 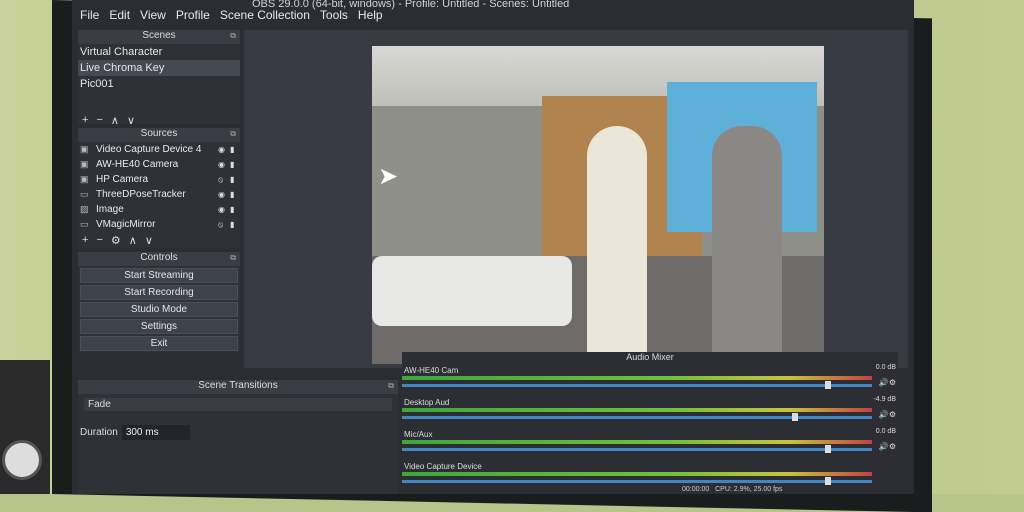 What do you see at coordinates (617, 245) in the screenshot?
I see `person-figure` at bounding box center [617, 245].